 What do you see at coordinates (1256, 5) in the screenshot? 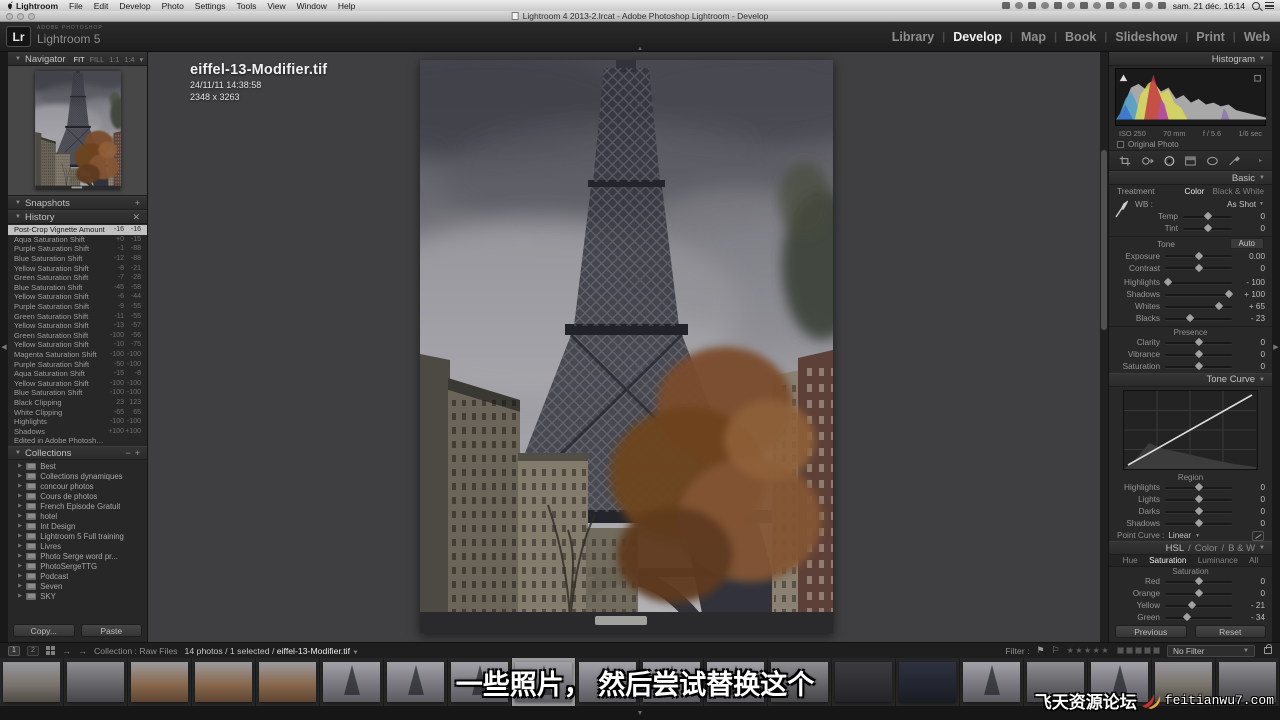
I see `spotlight-icon` at bounding box center [1256, 5].